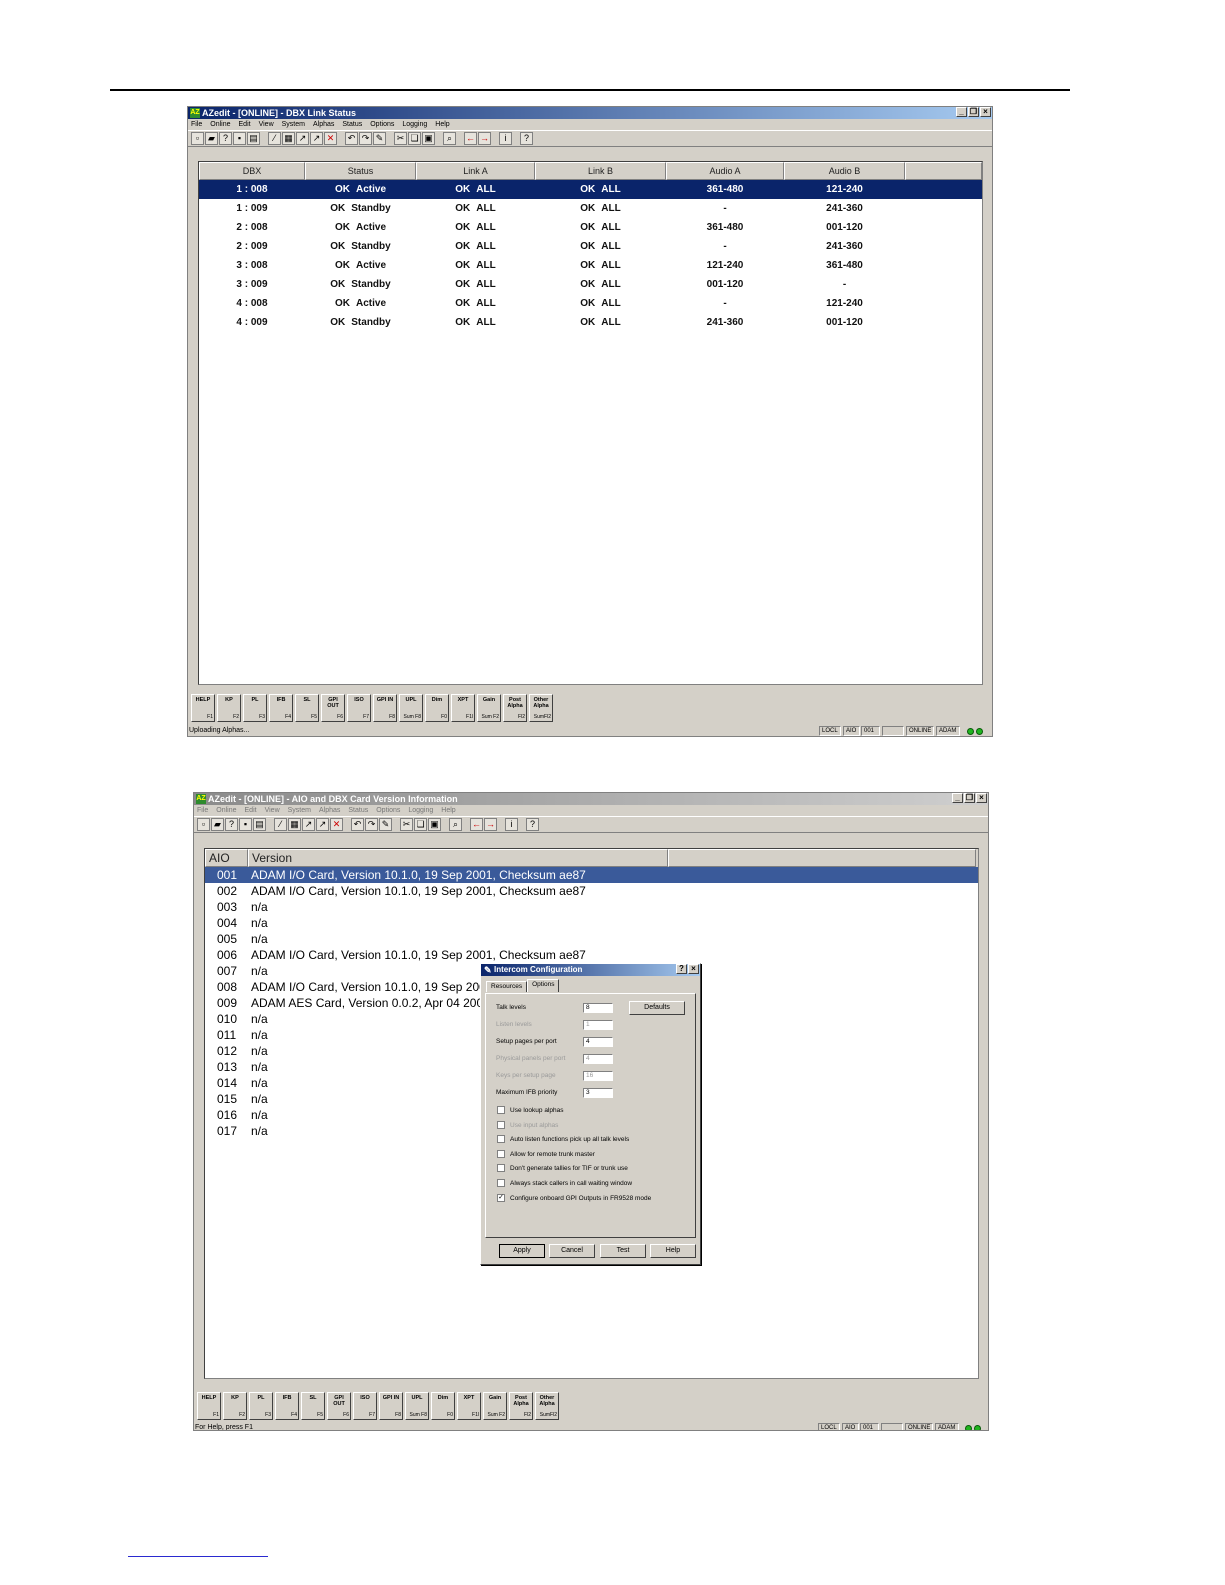 The width and height of the screenshot is (1225, 1585). Describe the element at coordinates (541, 708) in the screenshot. I see `function-key-button: Other Alpha SumFl2` at that location.